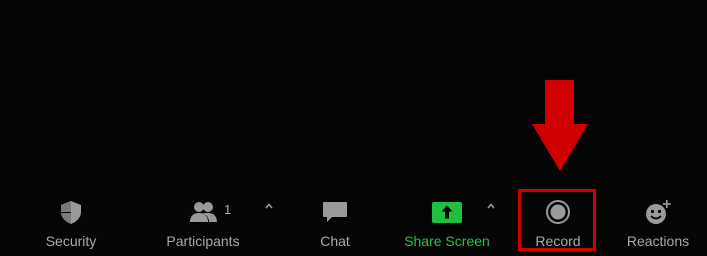 This screenshot has width=707, height=256. I want to click on reactions-button: Reactions, so click(658, 221).